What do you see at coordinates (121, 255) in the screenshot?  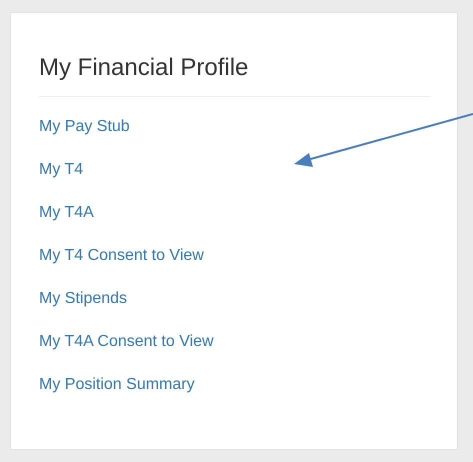 I see `profile-link: My T4 Consent to View` at bounding box center [121, 255].